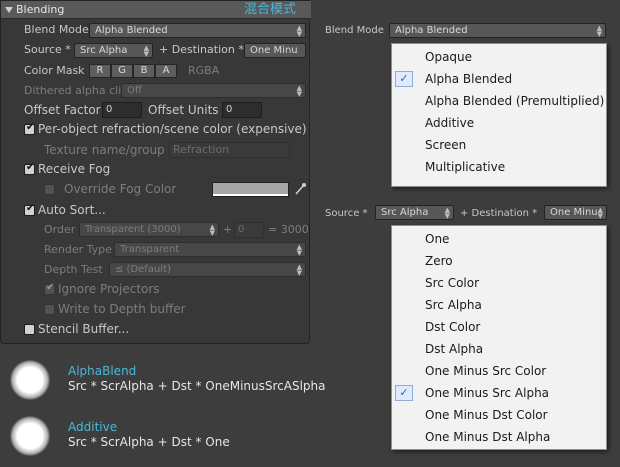 The height and width of the screenshot is (467, 620). What do you see at coordinates (204, 70) in the screenshot?
I see `color-mask-display: RGBA` at bounding box center [204, 70].